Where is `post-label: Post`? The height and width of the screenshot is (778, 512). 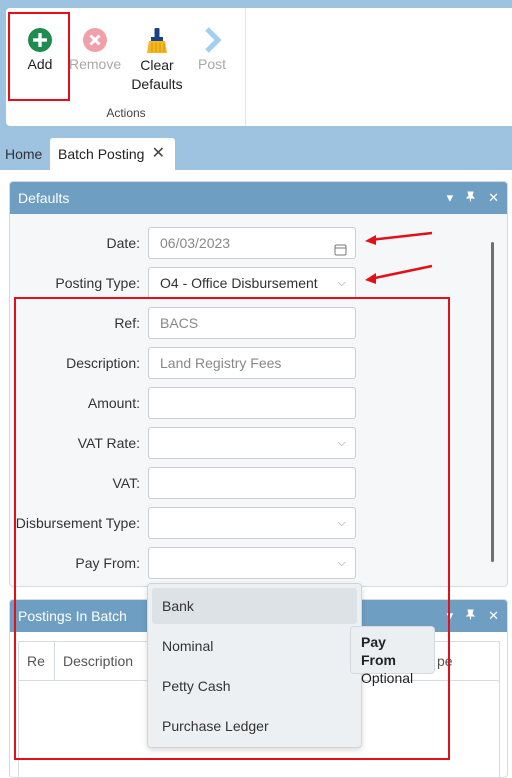
post-label: Post is located at coordinates (211, 64).